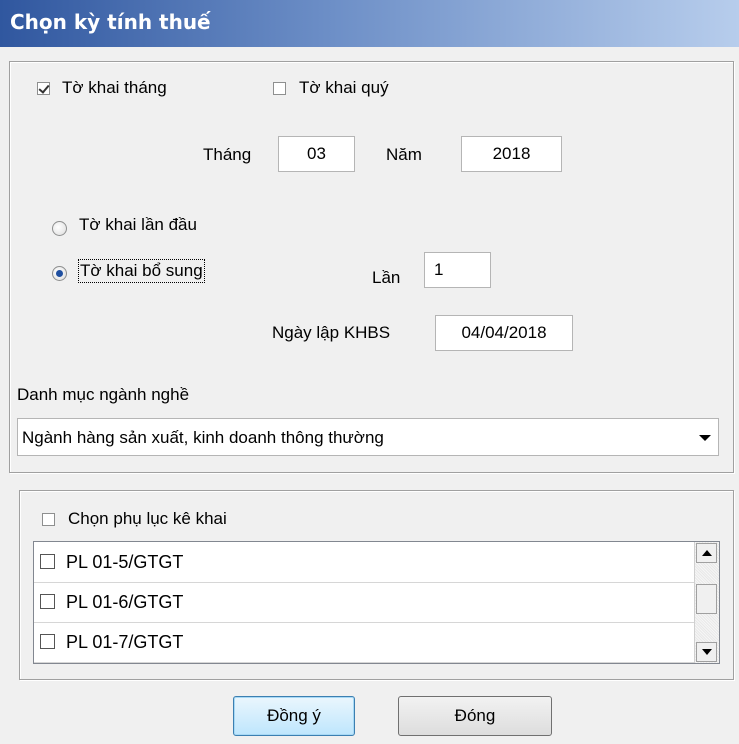 This screenshot has width=739, height=744. Describe the element at coordinates (279, 88) in the screenshot. I see `quarterly-checkbox` at that location.